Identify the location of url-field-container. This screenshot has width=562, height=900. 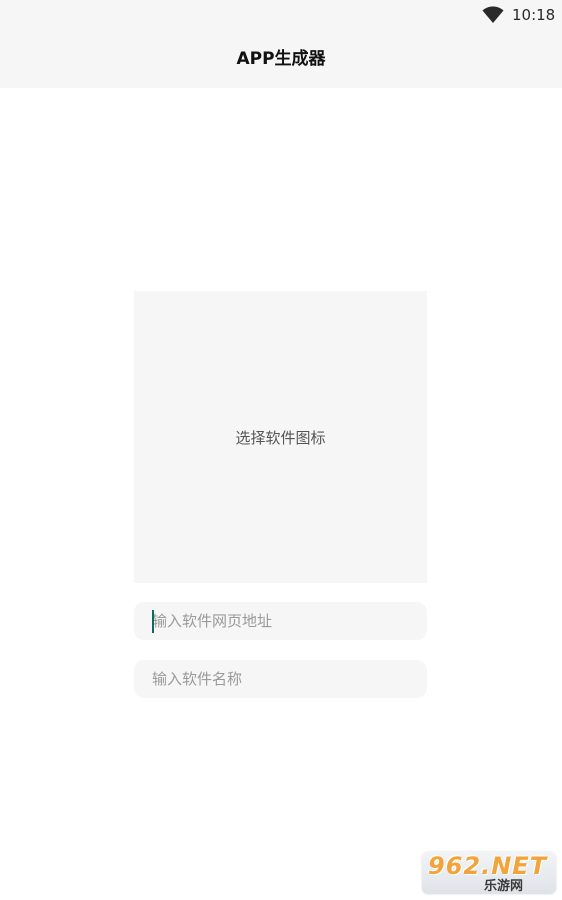
(280, 621).